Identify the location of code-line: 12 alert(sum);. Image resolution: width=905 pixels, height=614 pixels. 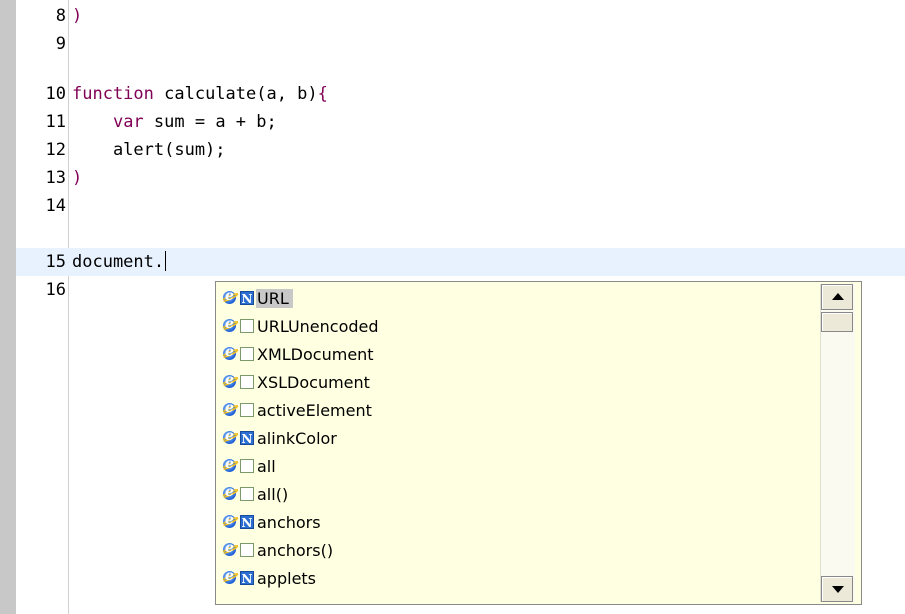
(460, 150).